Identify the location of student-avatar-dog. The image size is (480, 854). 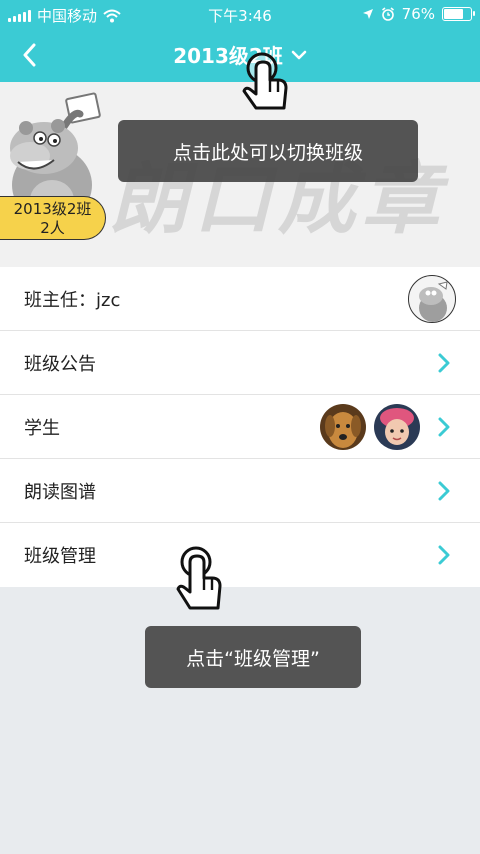
(343, 427).